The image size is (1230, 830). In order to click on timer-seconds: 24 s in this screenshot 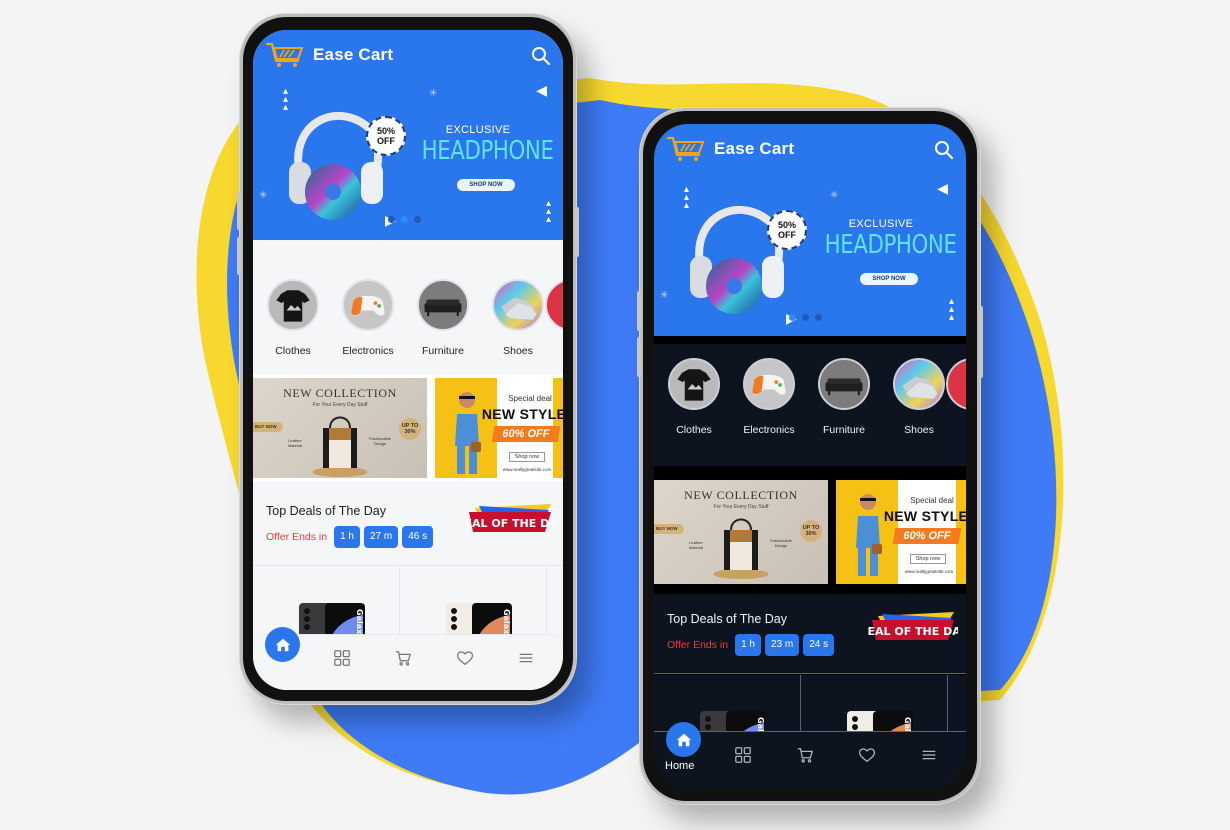, I will do `click(819, 645)`.